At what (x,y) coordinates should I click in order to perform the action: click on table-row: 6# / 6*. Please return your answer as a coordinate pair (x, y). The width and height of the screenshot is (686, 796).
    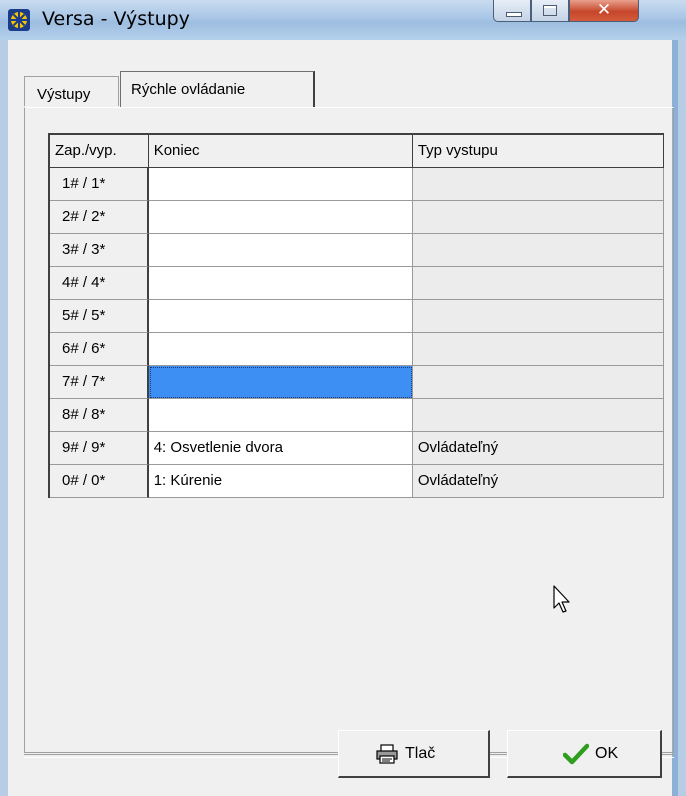
    Looking at the image, I should click on (357, 349).